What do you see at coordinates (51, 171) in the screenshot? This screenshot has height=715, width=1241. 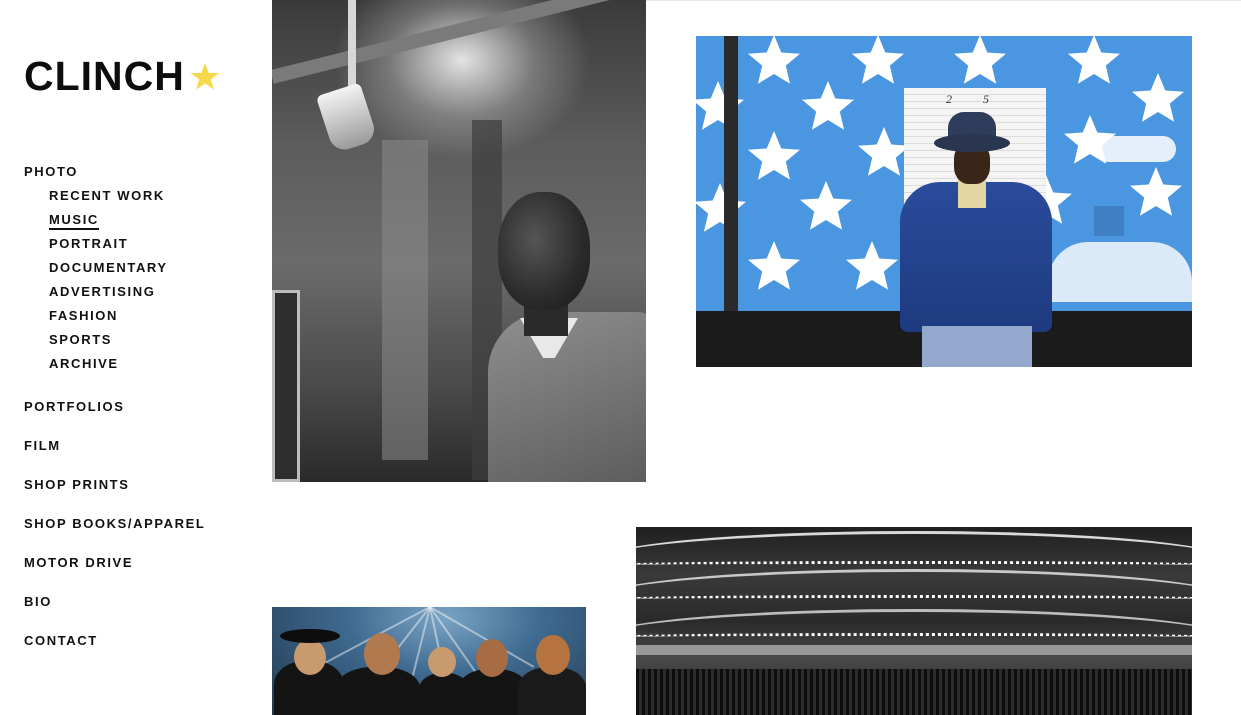 I see `nav-photo: PHOTO` at bounding box center [51, 171].